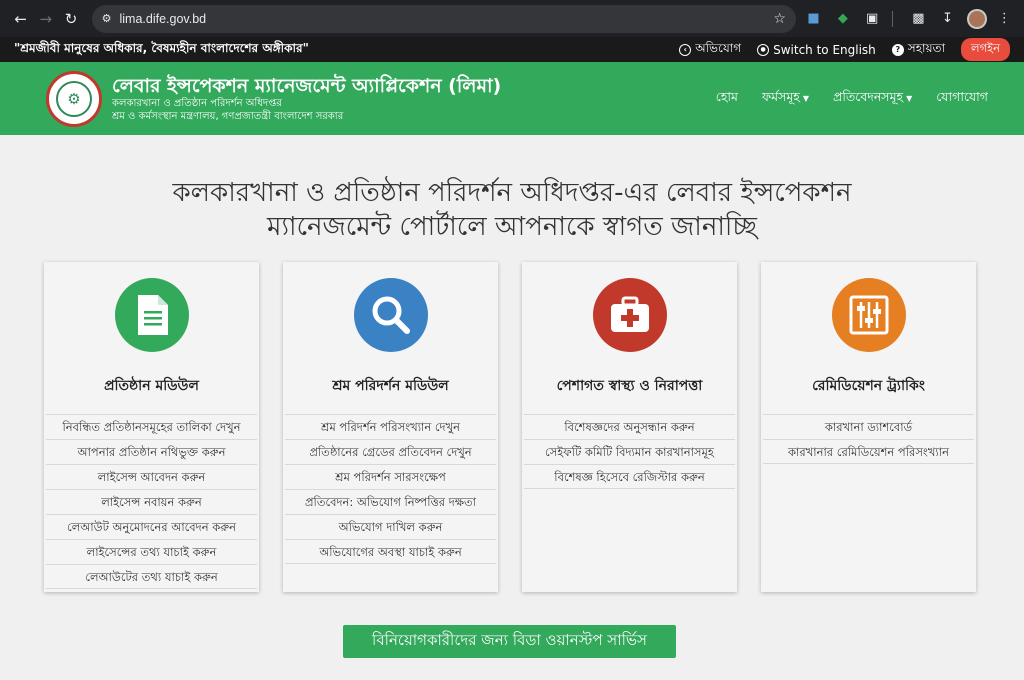 The image size is (1024, 680). What do you see at coordinates (868, 96) in the screenshot?
I see `nav-reports-label: প্রতিবেদনসমূহ` at bounding box center [868, 96].